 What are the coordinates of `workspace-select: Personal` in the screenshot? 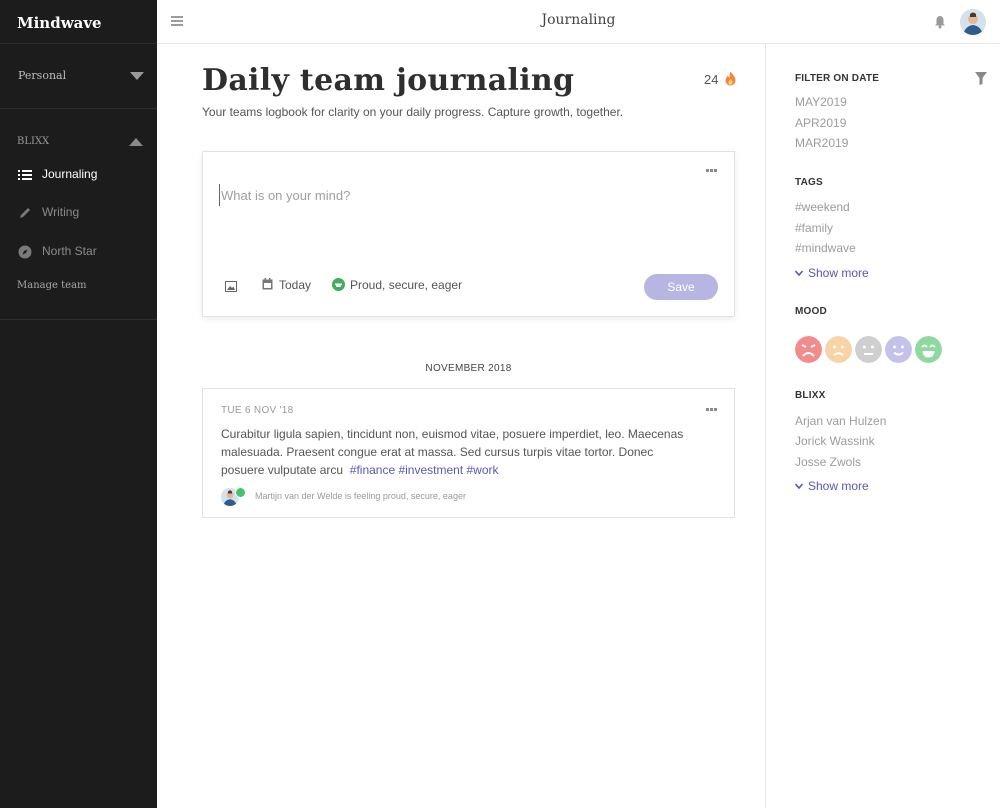 It's located at (78, 76).